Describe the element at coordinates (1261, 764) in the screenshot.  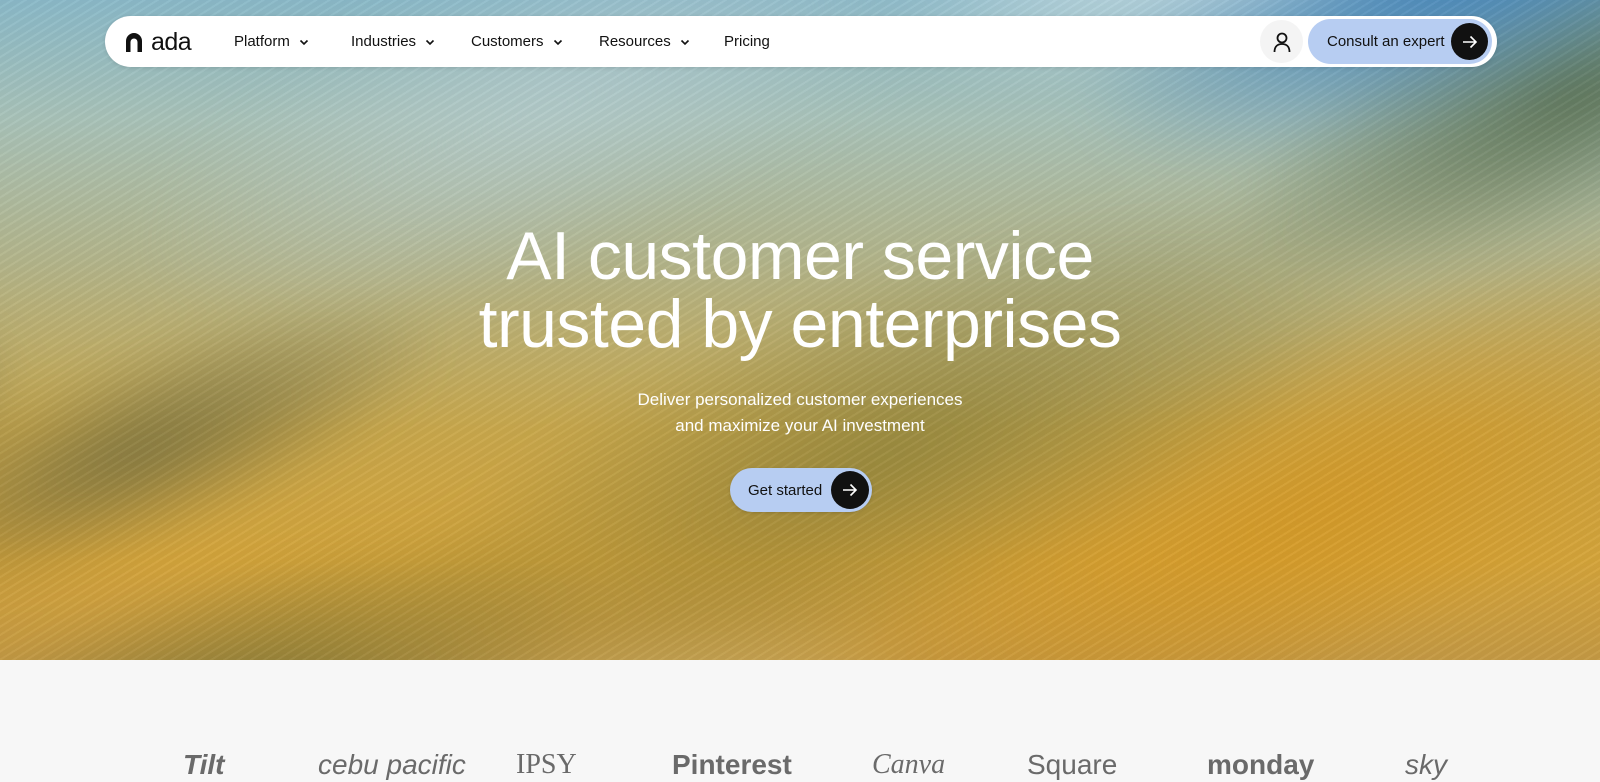
I see `logo-monday: monday` at that location.